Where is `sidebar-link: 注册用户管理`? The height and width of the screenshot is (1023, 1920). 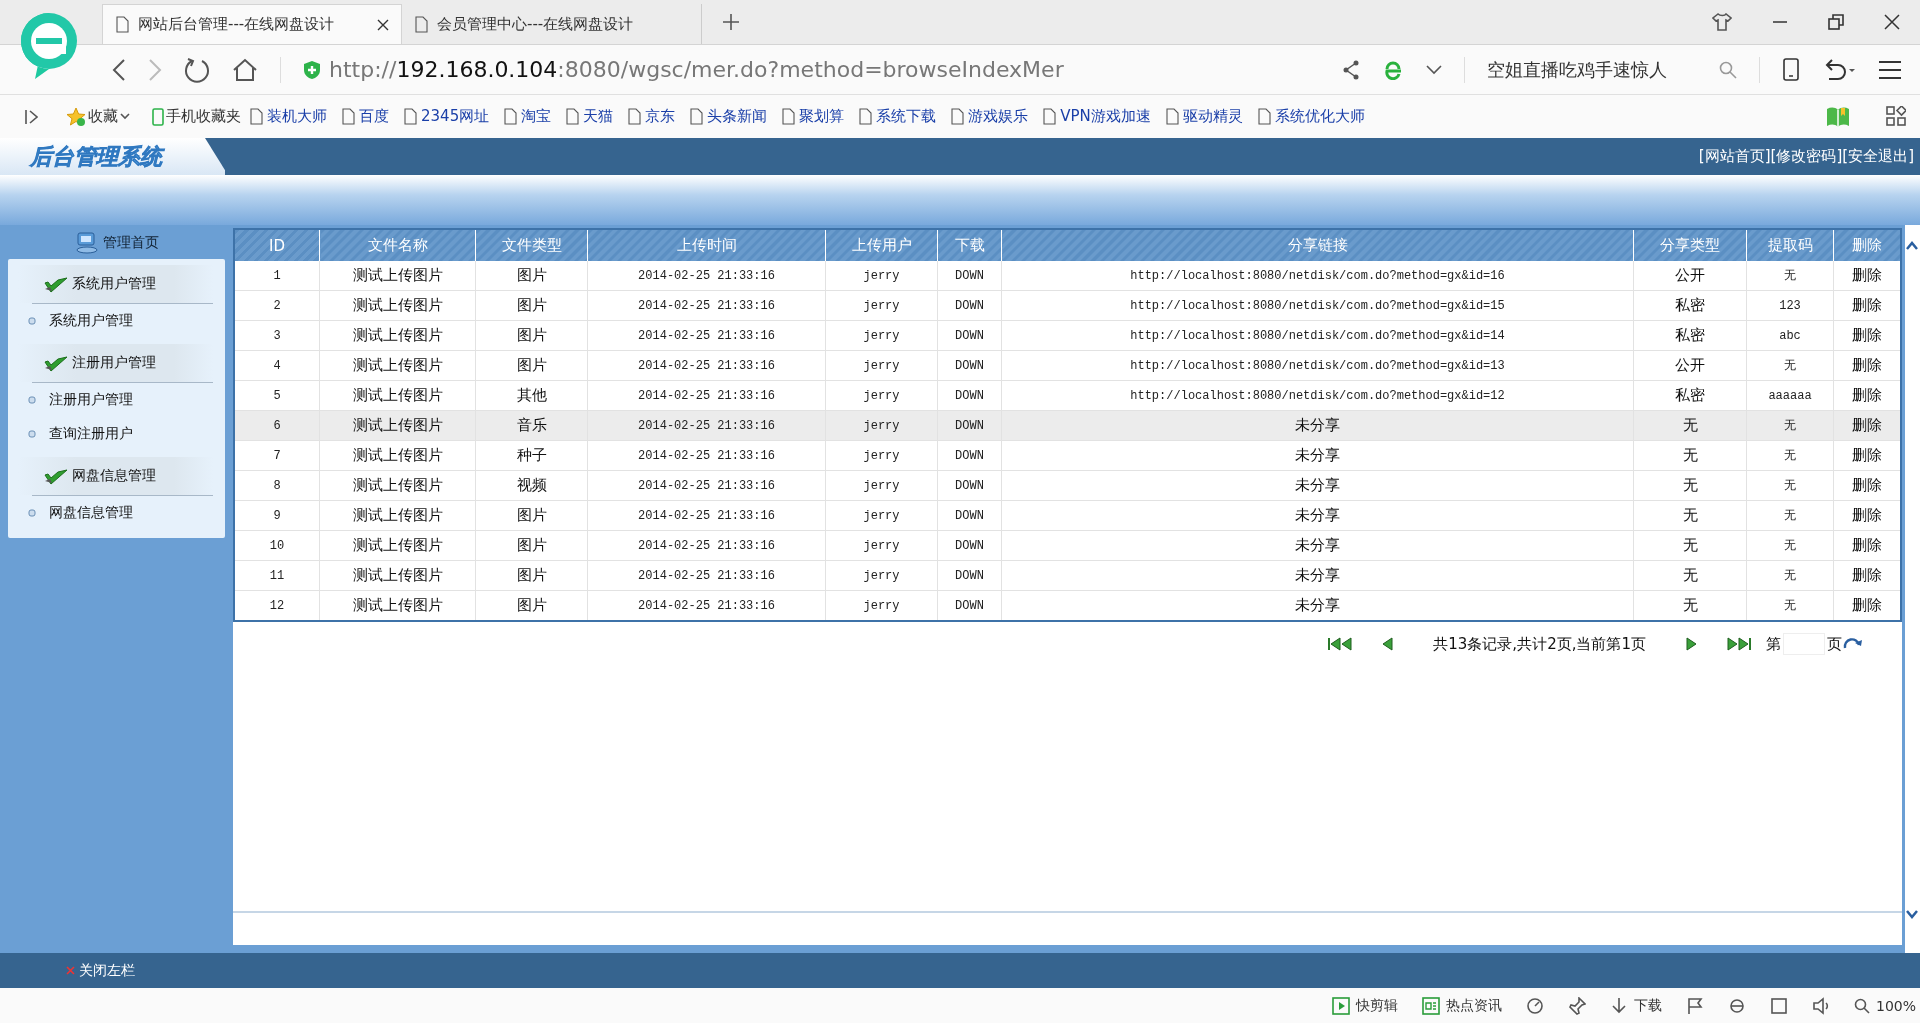
sidebar-link: 注册用户管理 is located at coordinates (115, 400).